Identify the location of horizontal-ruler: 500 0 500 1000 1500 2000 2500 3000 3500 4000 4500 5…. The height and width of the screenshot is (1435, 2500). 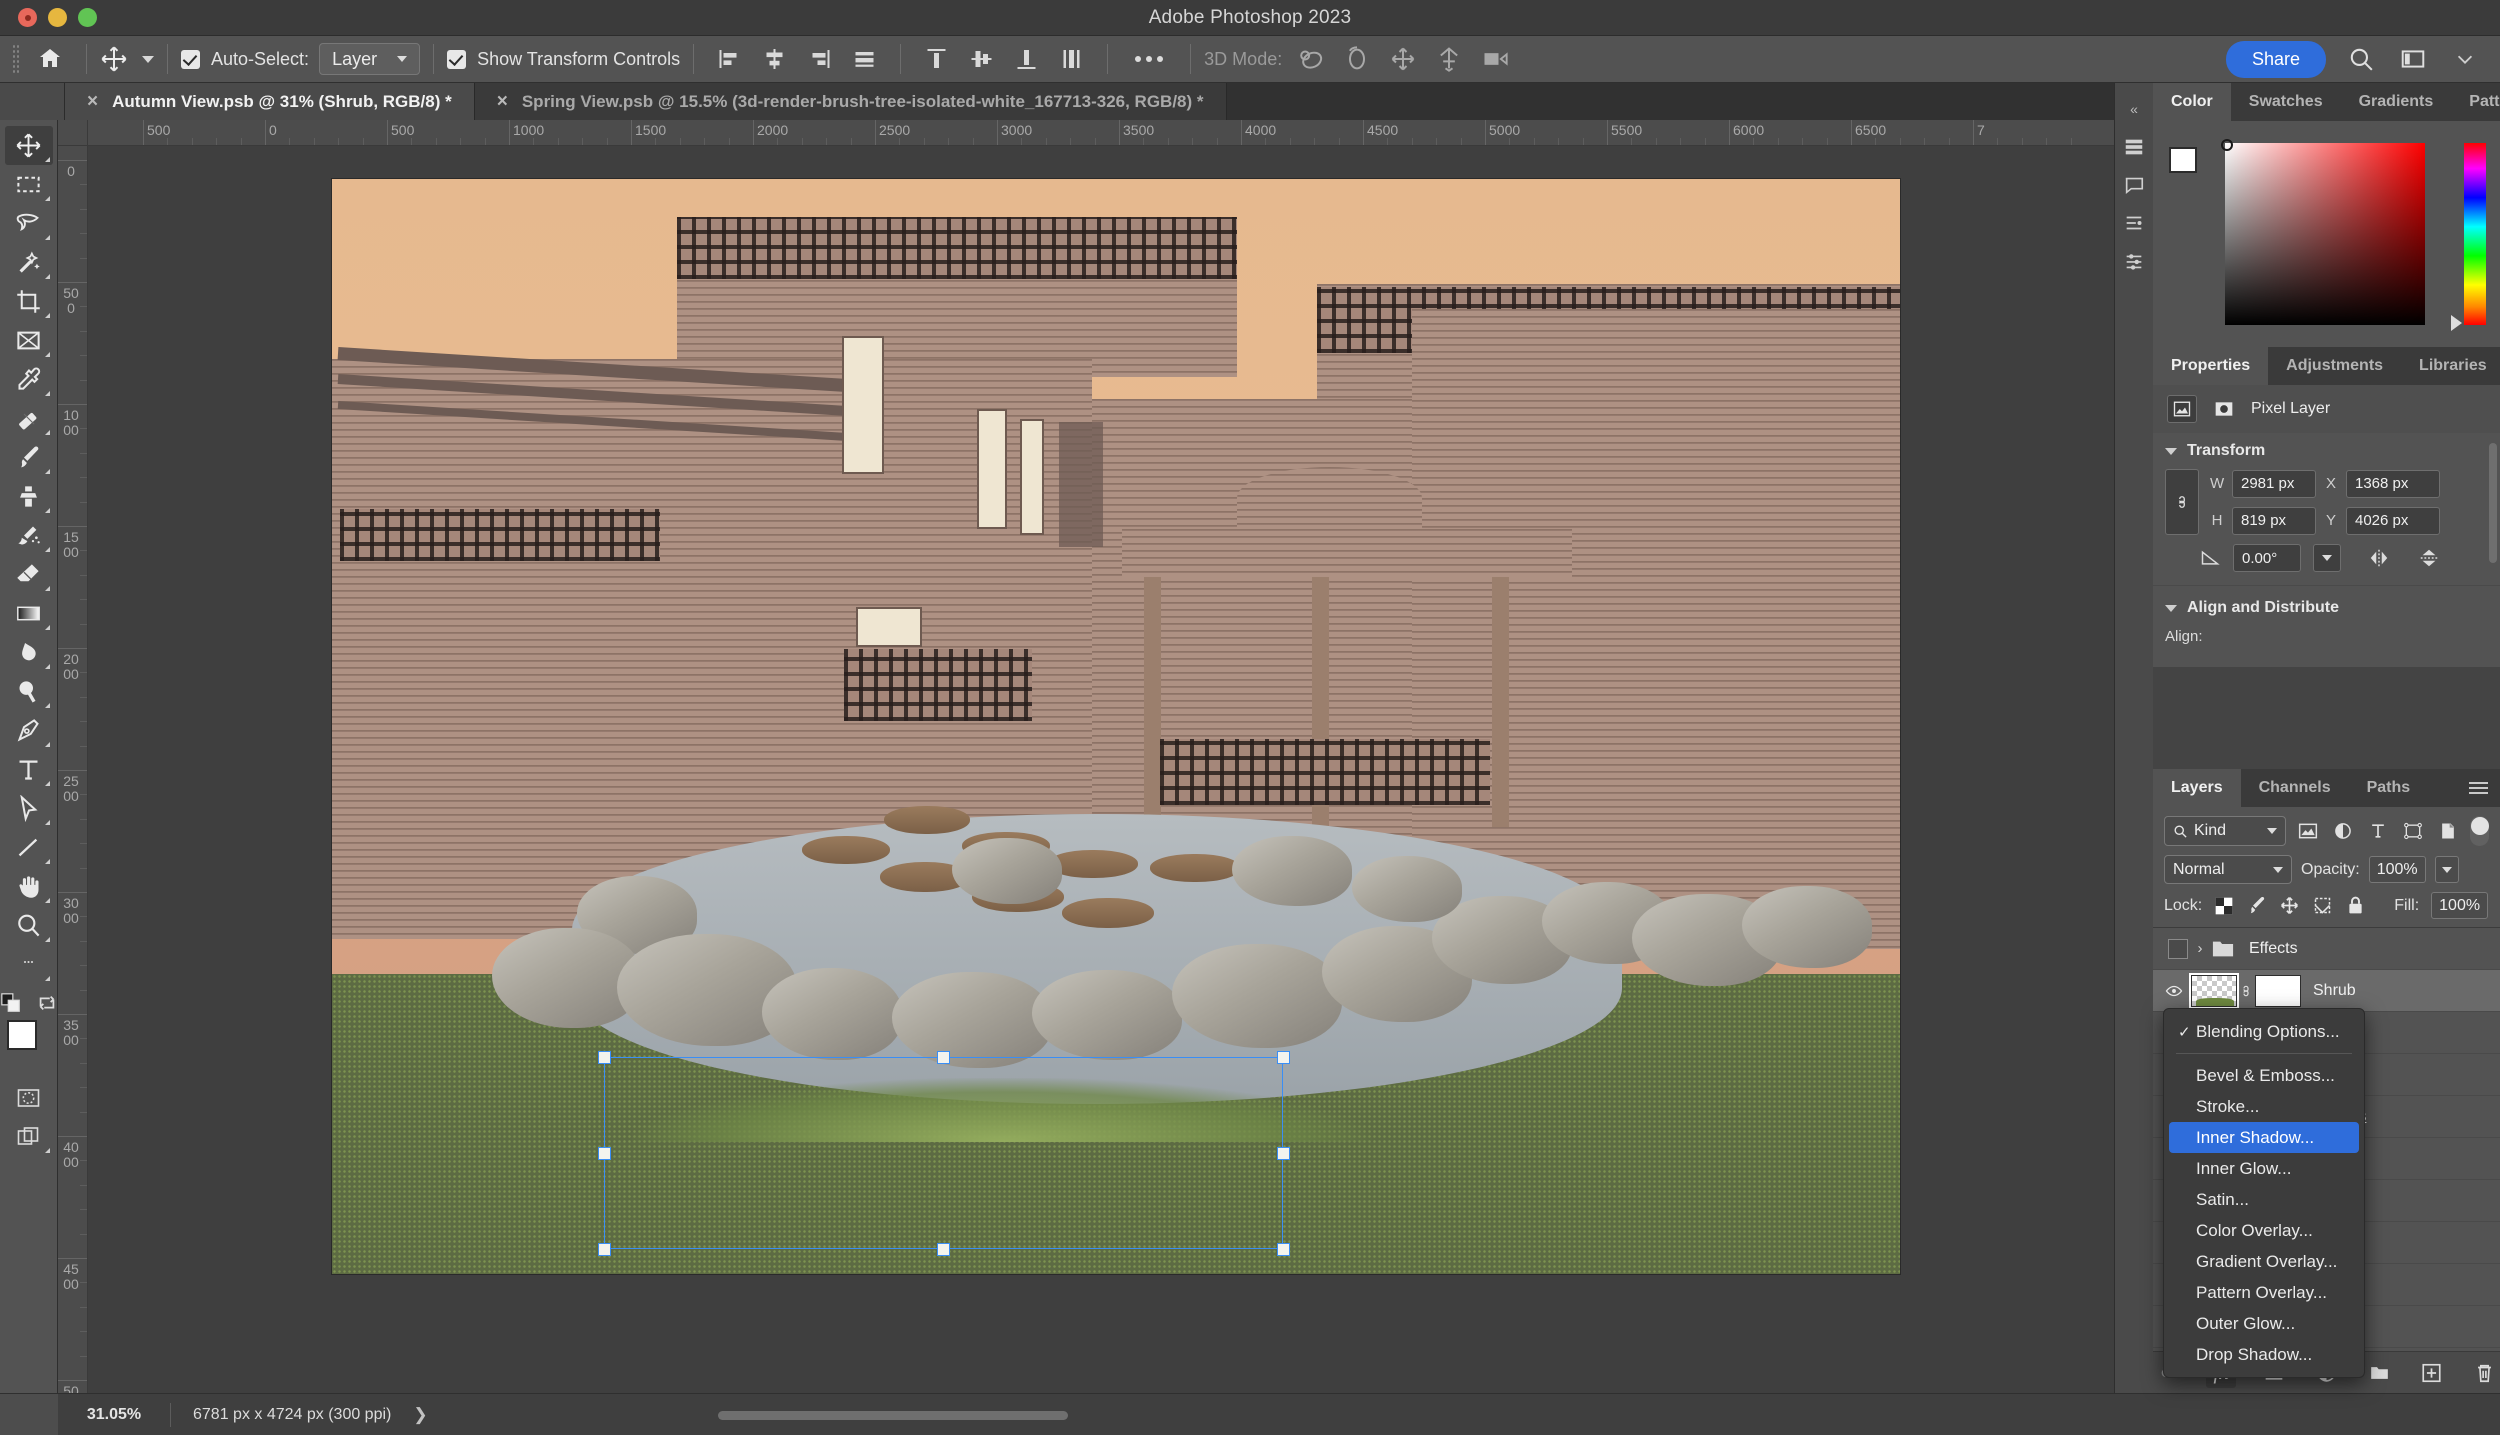
(1120, 133).